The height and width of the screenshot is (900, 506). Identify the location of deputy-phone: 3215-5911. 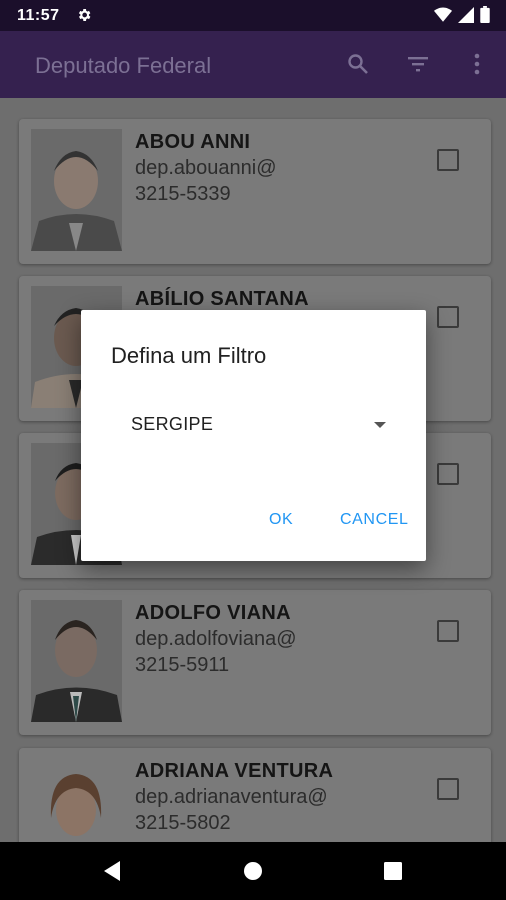
(182, 665).